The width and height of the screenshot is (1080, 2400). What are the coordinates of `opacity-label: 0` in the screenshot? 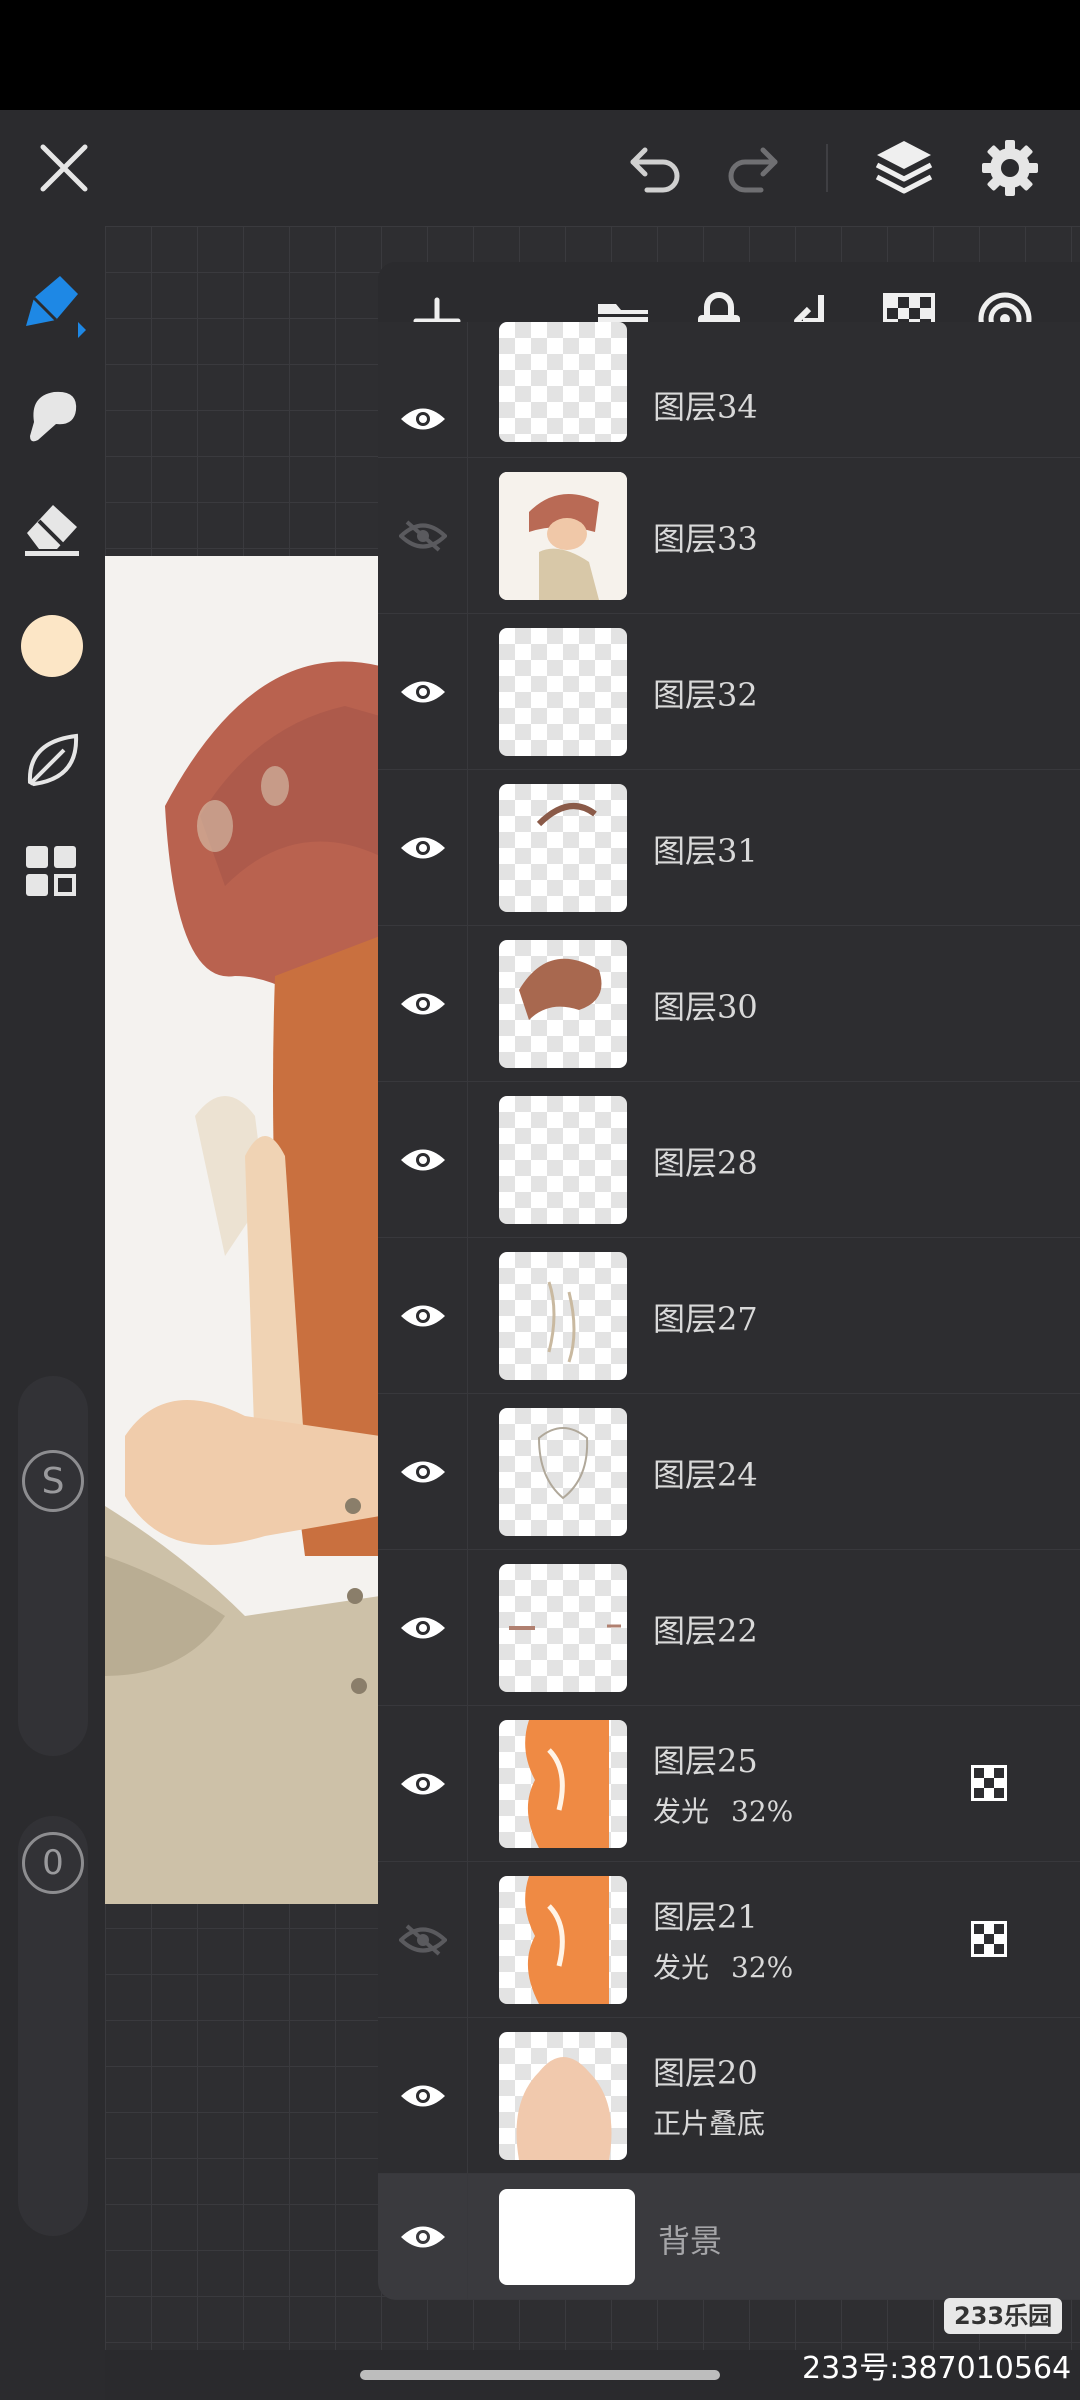 It's located at (53, 1863).